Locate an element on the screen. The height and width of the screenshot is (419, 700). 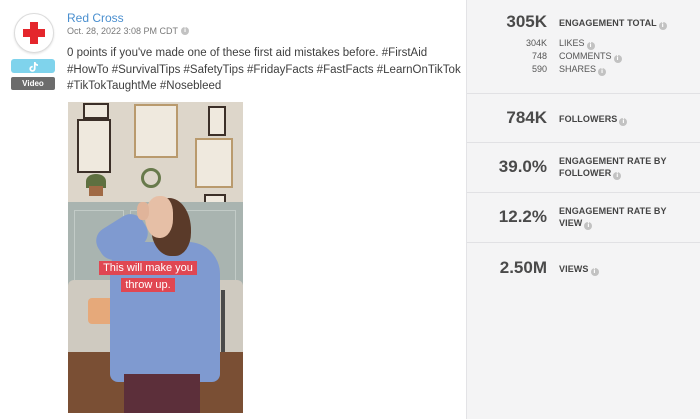
followers-label-text: FOLLOWERS is located at coordinates (588, 119).